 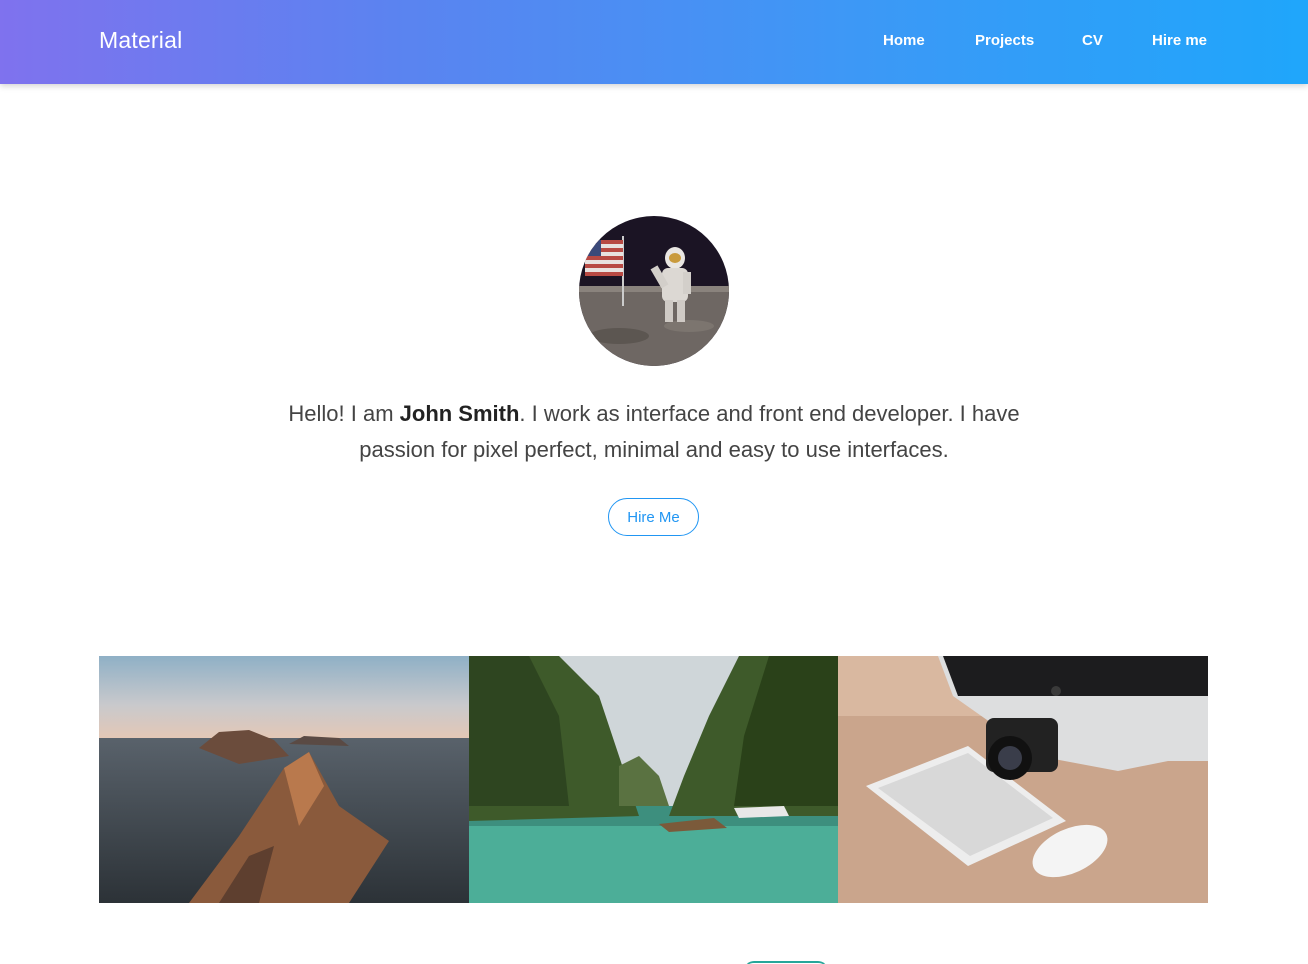 I want to click on gallery-image-tropical-lagoon, so click(x=653, y=779).